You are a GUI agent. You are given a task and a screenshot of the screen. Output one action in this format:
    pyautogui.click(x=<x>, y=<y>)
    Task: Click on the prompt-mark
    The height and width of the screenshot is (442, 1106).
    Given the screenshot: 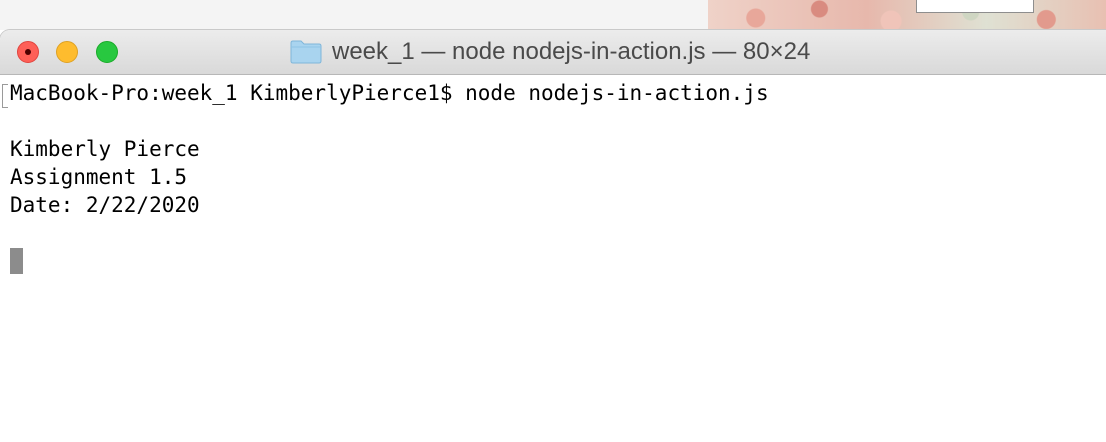 What is the action you would take?
    pyautogui.click(x=5, y=96)
    